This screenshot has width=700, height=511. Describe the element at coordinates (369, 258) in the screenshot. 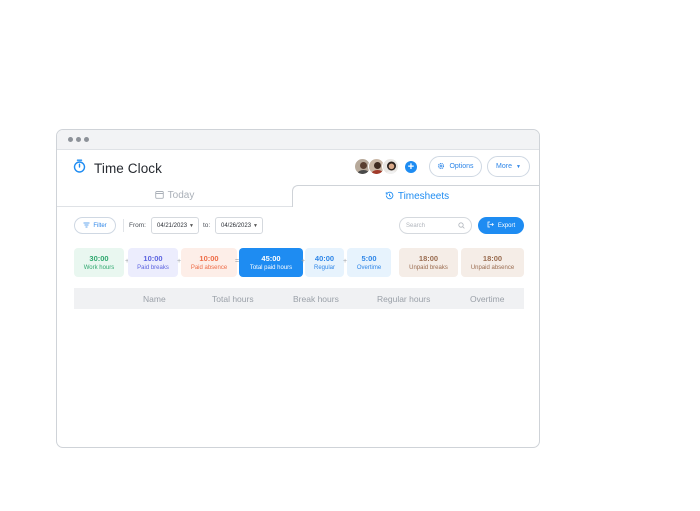

I see `stat-value: 5:00` at that location.